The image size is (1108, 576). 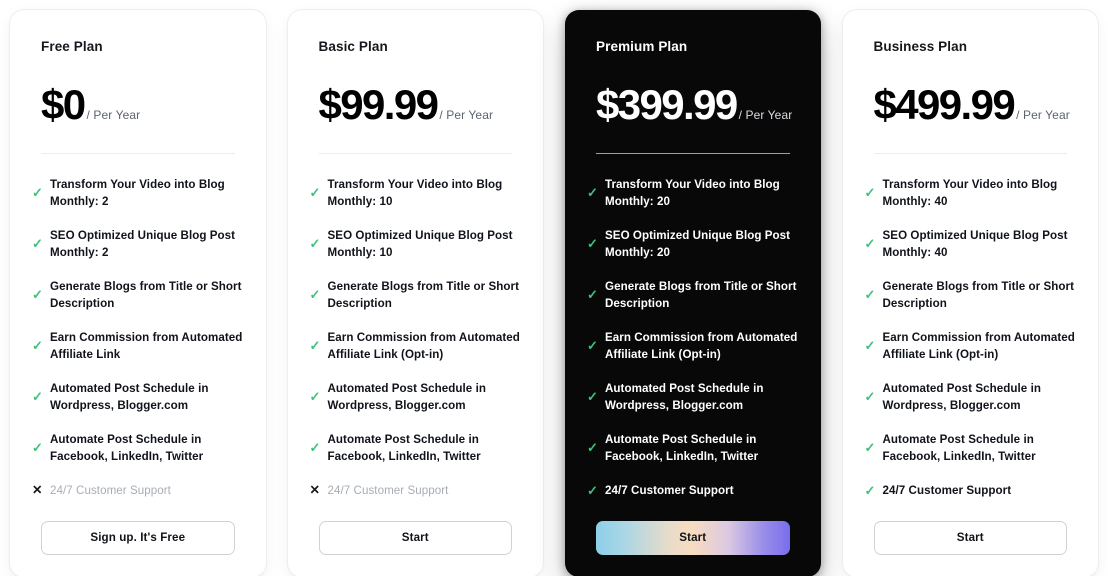 I want to click on price-row: $99.99/ Per Year, so click(x=420, y=104).